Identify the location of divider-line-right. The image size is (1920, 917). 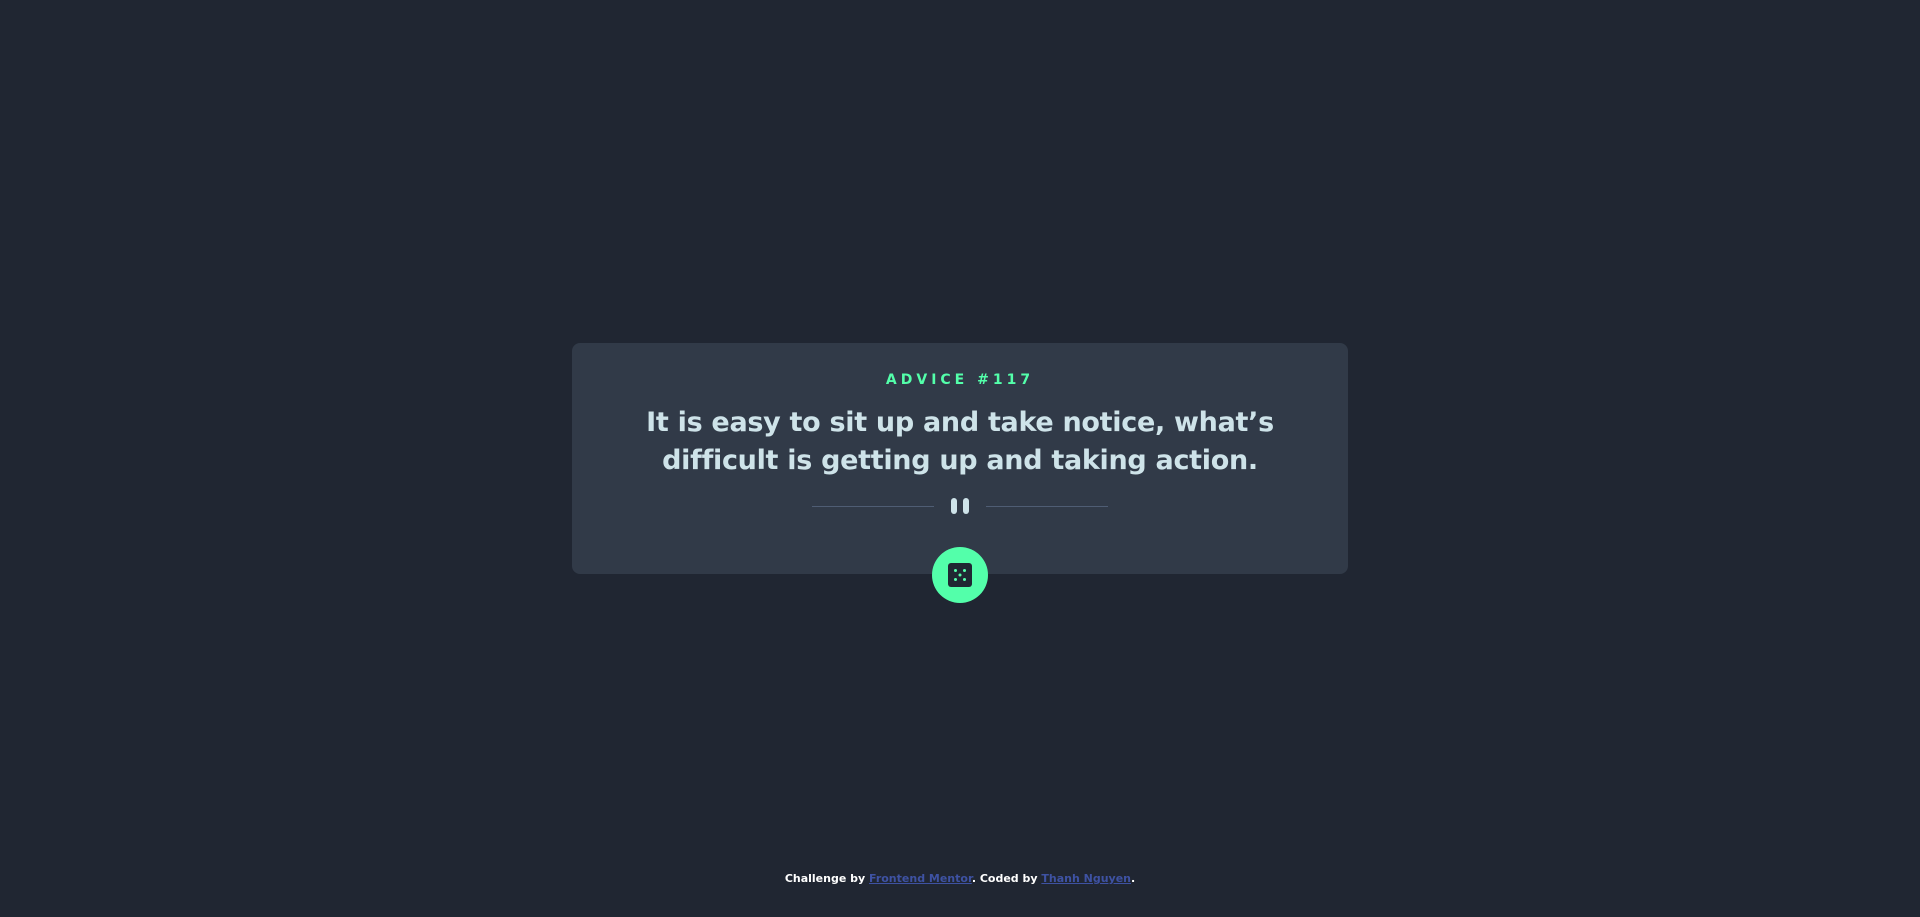
(1047, 506).